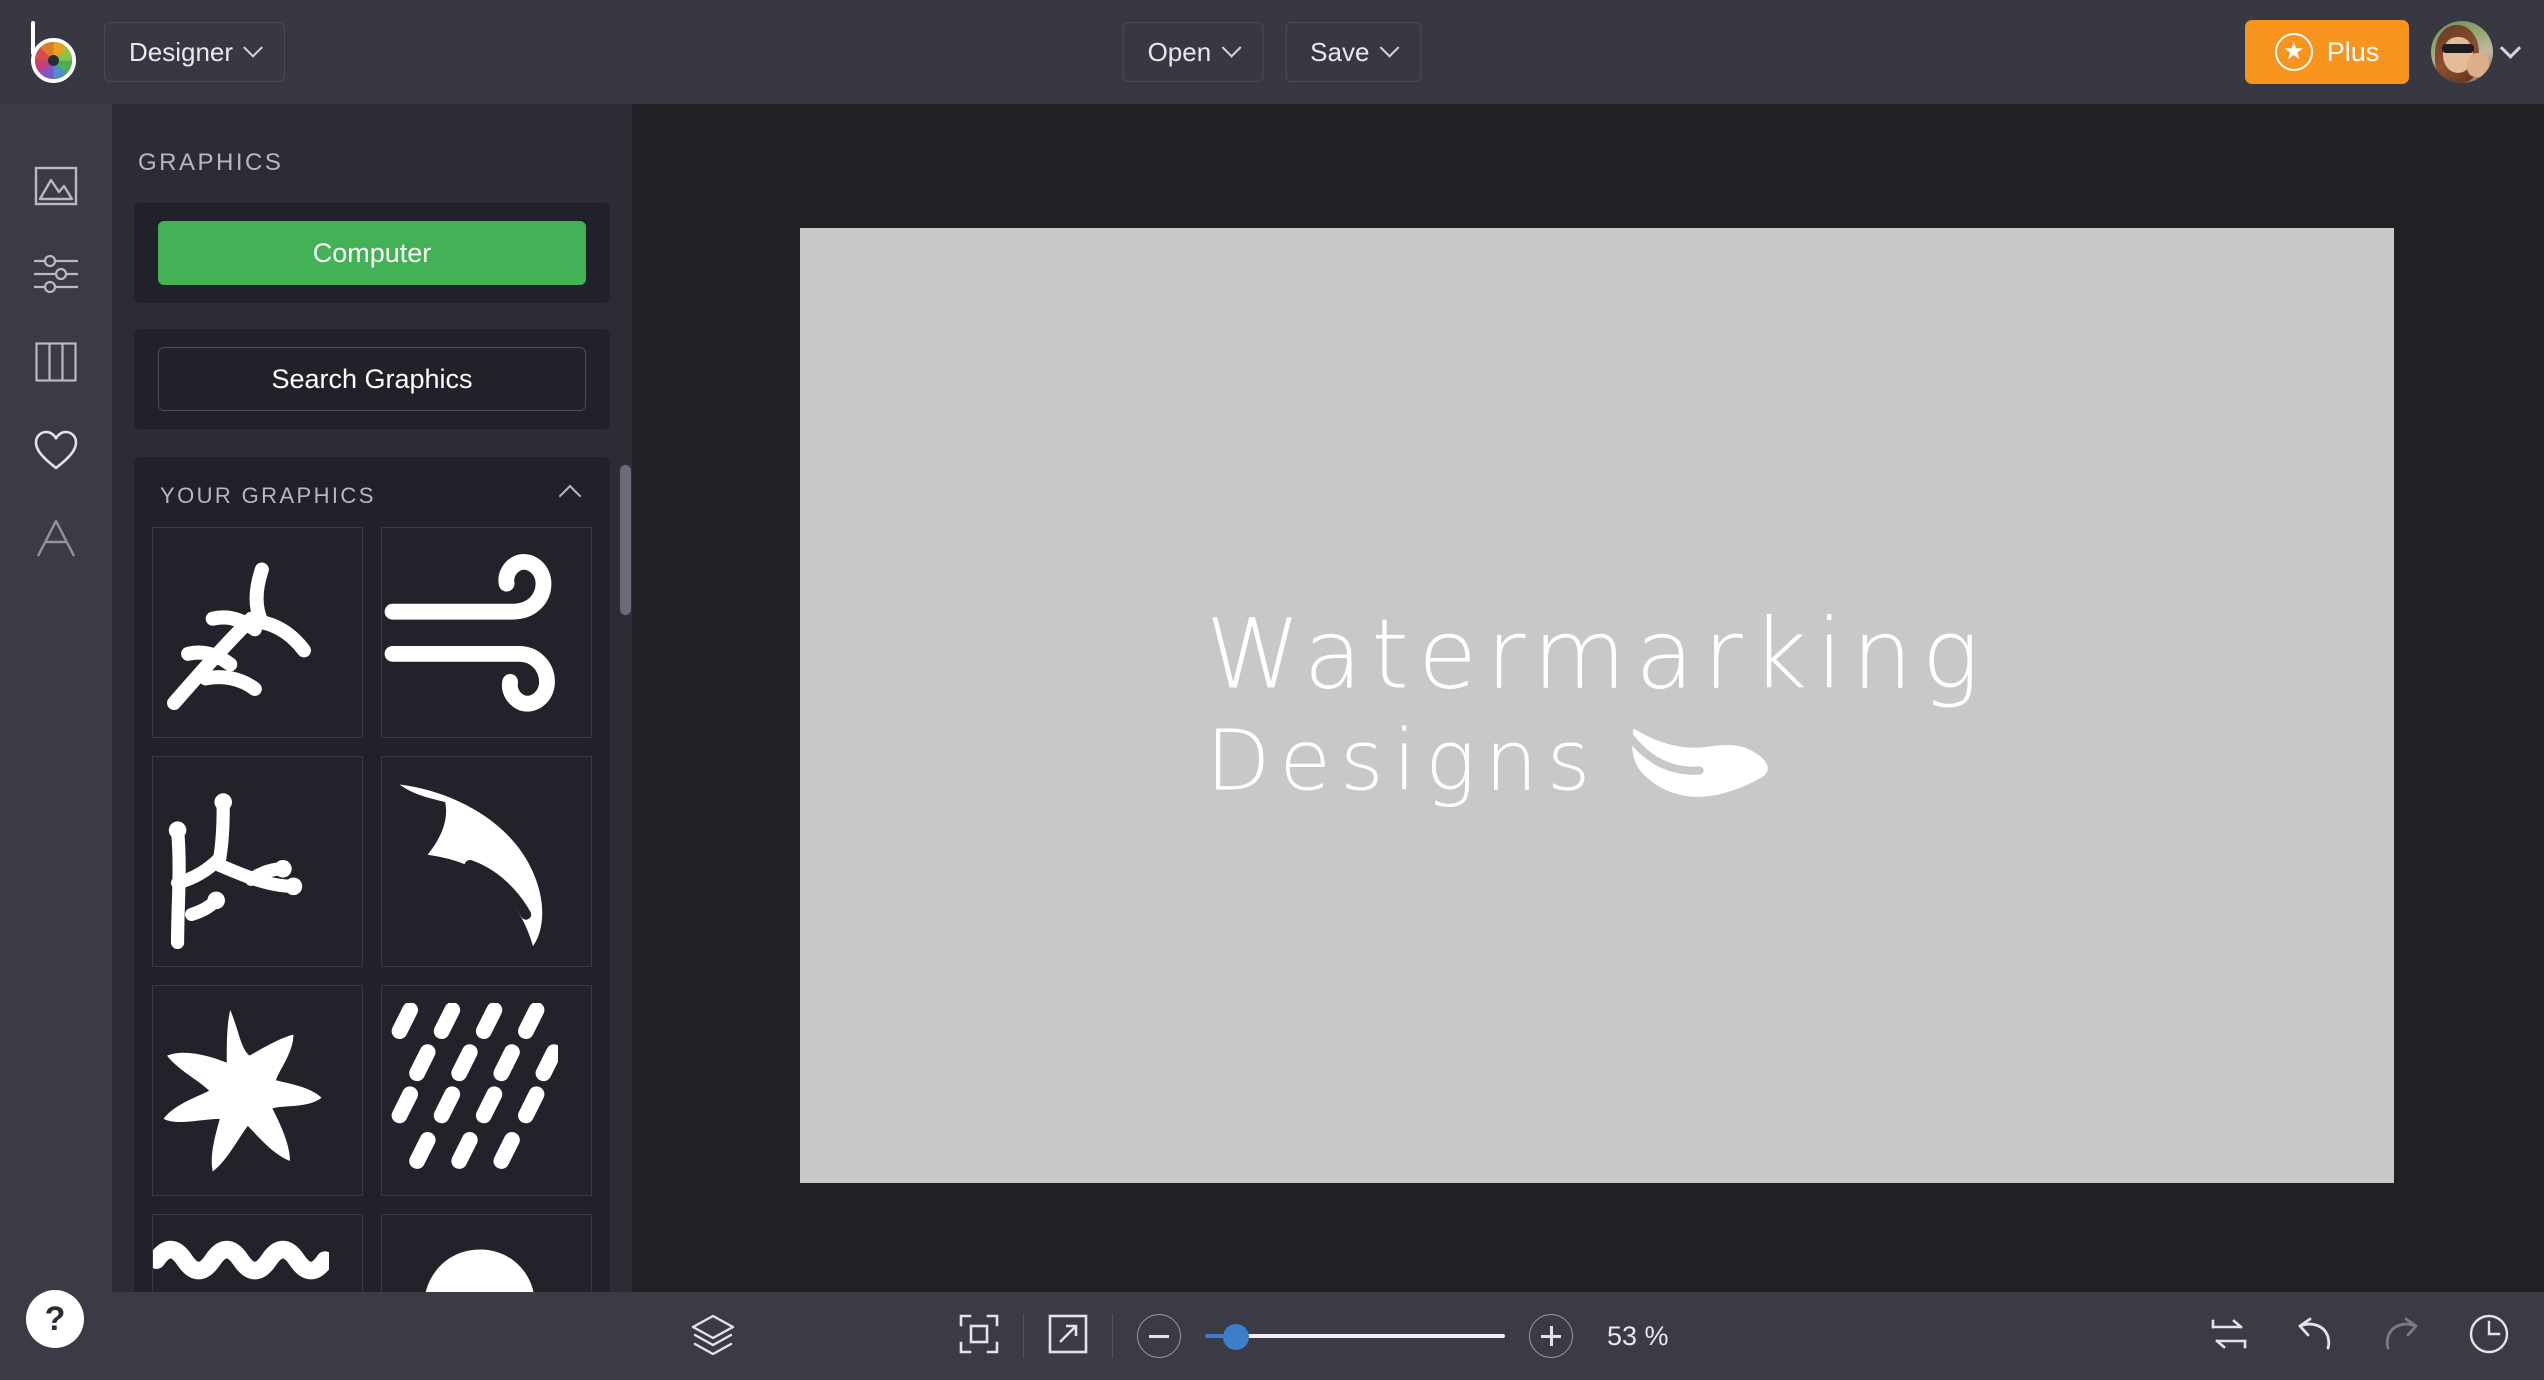  I want to click on minus-icon, so click(1159, 1336).